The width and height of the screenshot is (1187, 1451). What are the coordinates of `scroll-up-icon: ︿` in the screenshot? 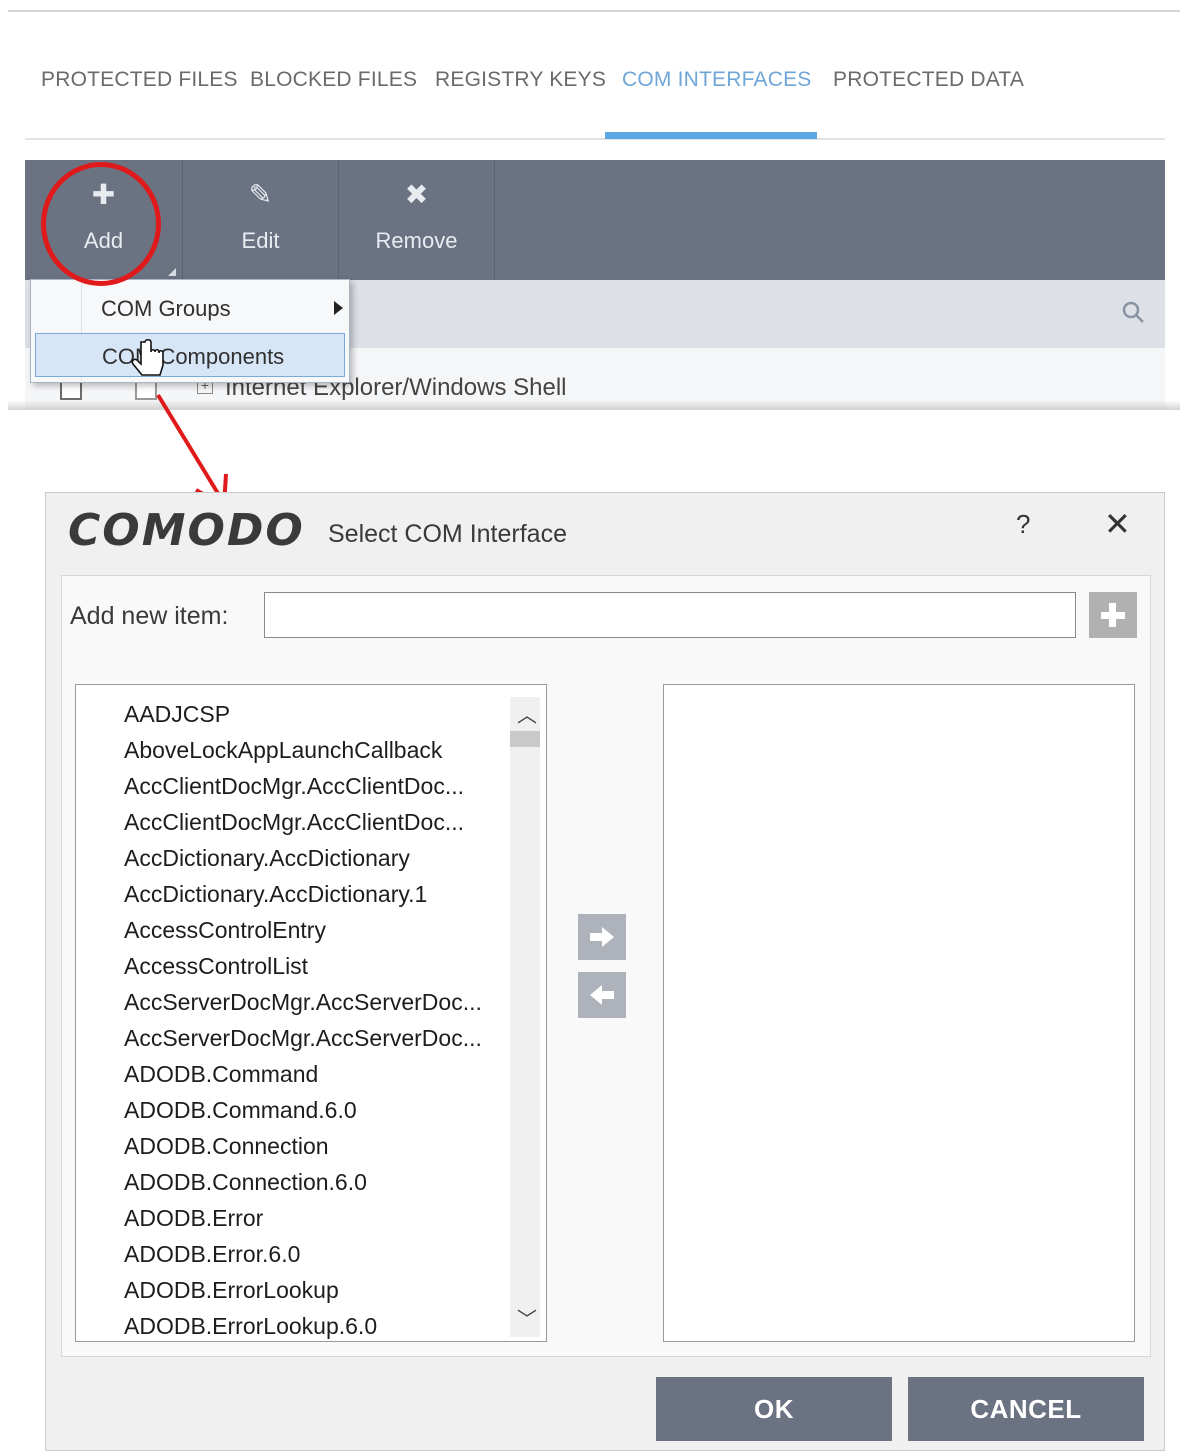 It's located at (527, 713).